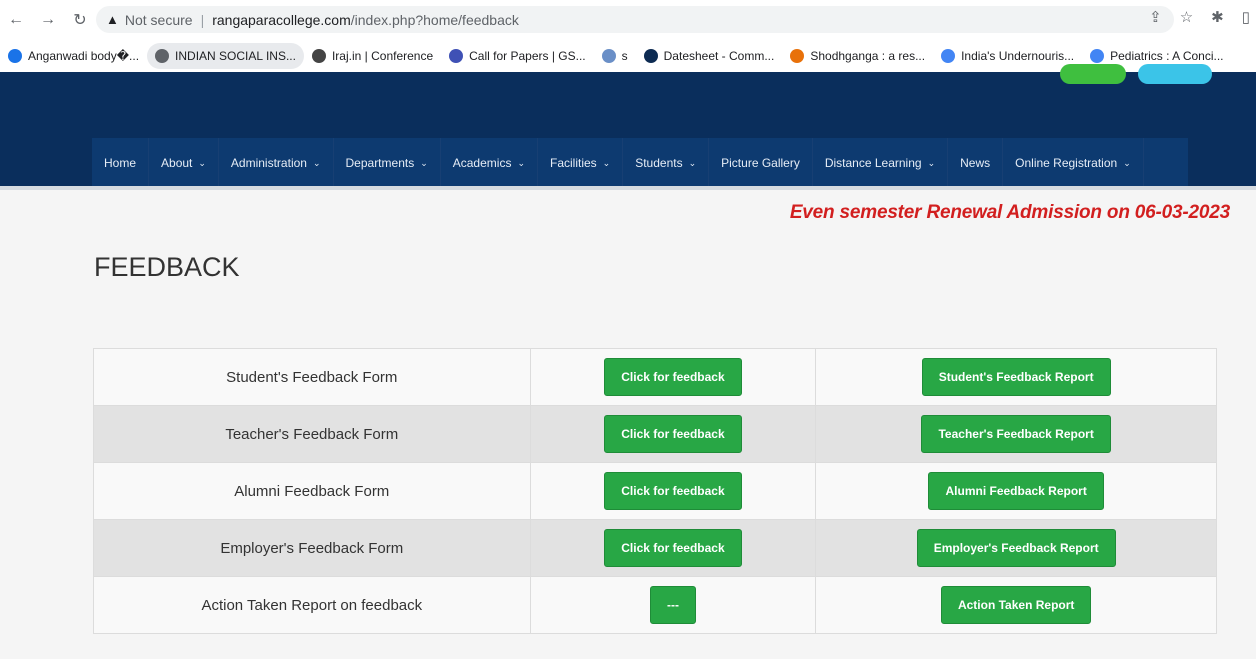  Describe the element at coordinates (281, 19) in the screenshot. I see `url-host: rangaparacollege.com` at that location.